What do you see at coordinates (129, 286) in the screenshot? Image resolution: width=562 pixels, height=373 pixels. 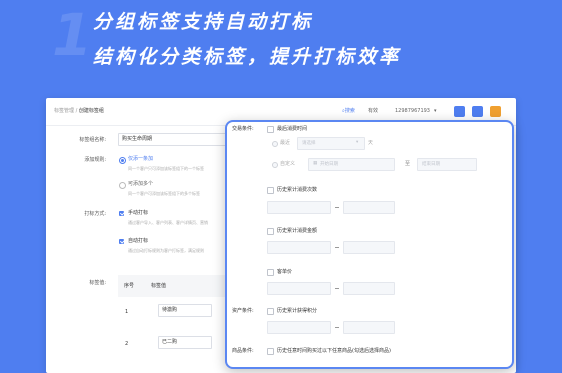 I see `table-header-index: 序号` at bounding box center [129, 286].